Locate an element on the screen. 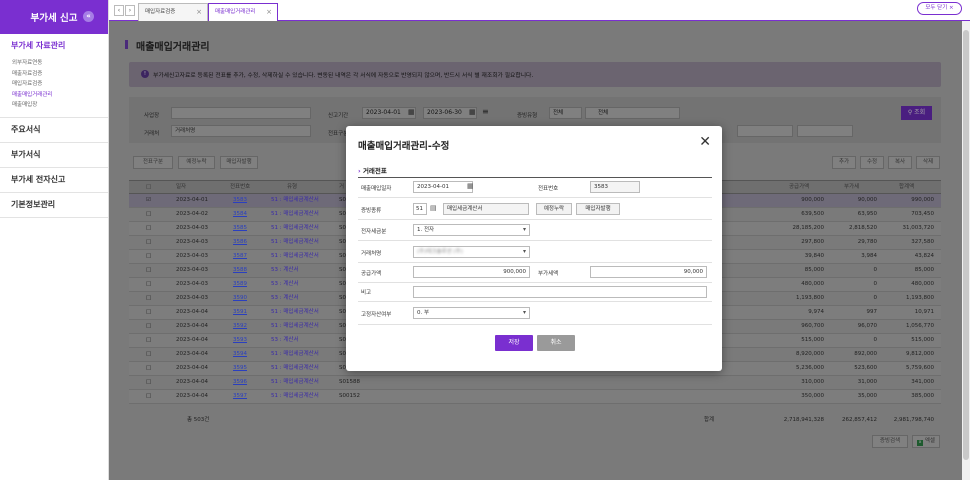 The width and height of the screenshot is (970, 480). cell-voucher-no: 3594 is located at coordinates (240, 354).